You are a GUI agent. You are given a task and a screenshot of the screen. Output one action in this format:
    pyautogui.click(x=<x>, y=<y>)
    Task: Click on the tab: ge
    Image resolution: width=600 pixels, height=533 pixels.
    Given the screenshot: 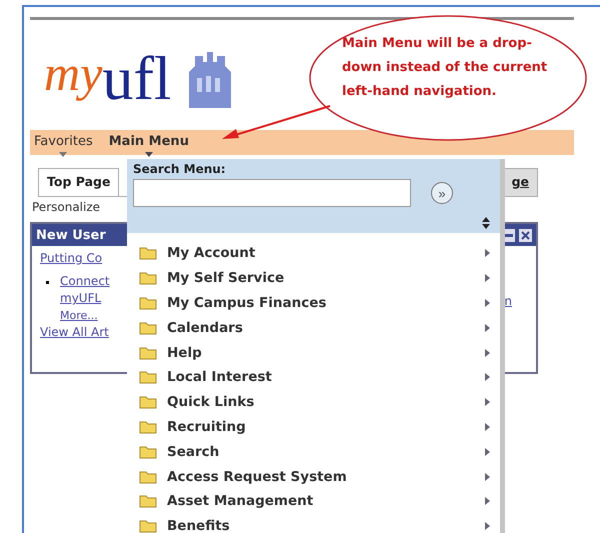 What is the action you would take?
    pyautogui.click(x=520, y=182)
    